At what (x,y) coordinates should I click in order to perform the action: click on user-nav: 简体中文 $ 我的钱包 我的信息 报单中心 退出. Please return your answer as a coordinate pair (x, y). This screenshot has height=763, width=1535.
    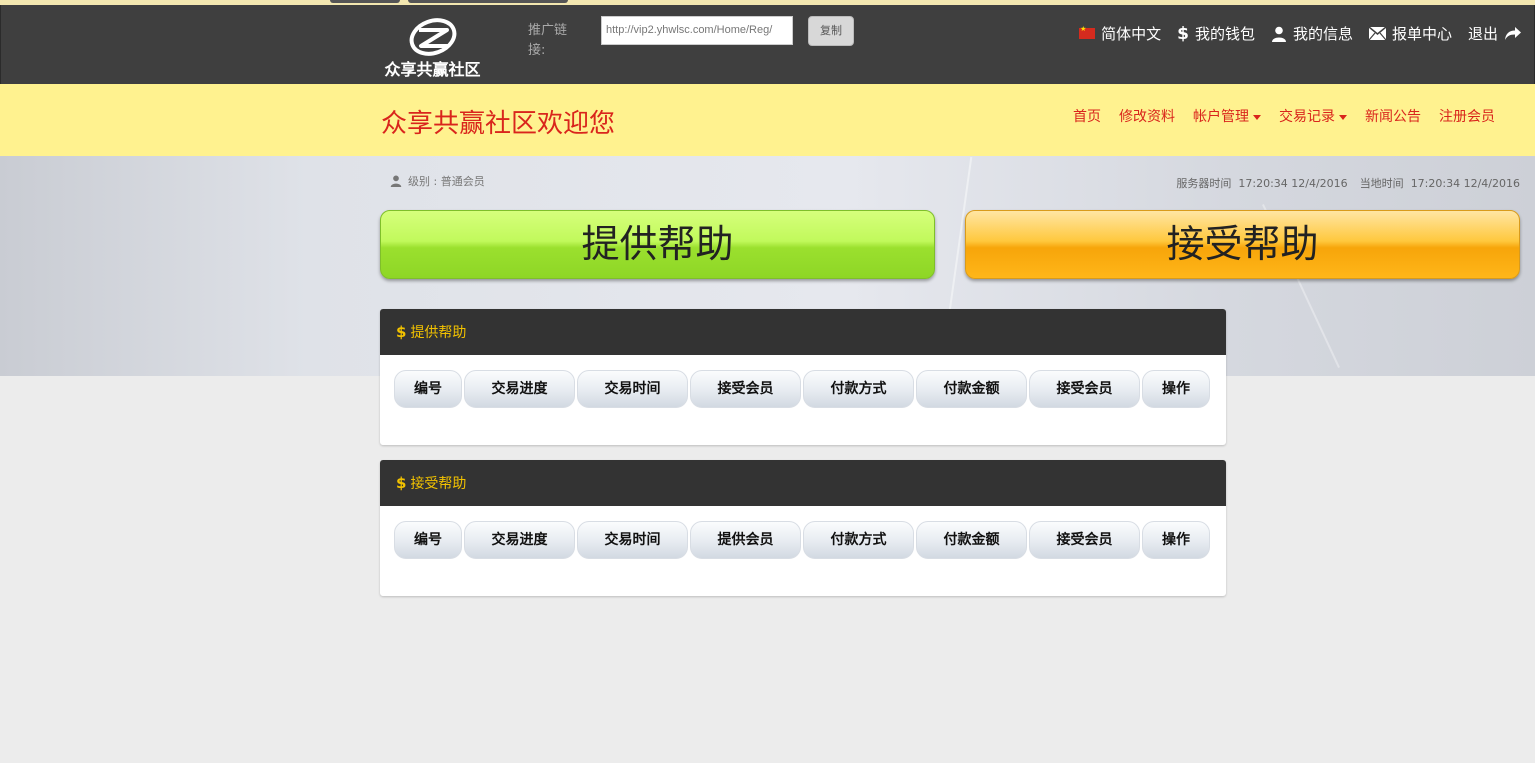
    Looking at the image, I should click on (1300, 33).